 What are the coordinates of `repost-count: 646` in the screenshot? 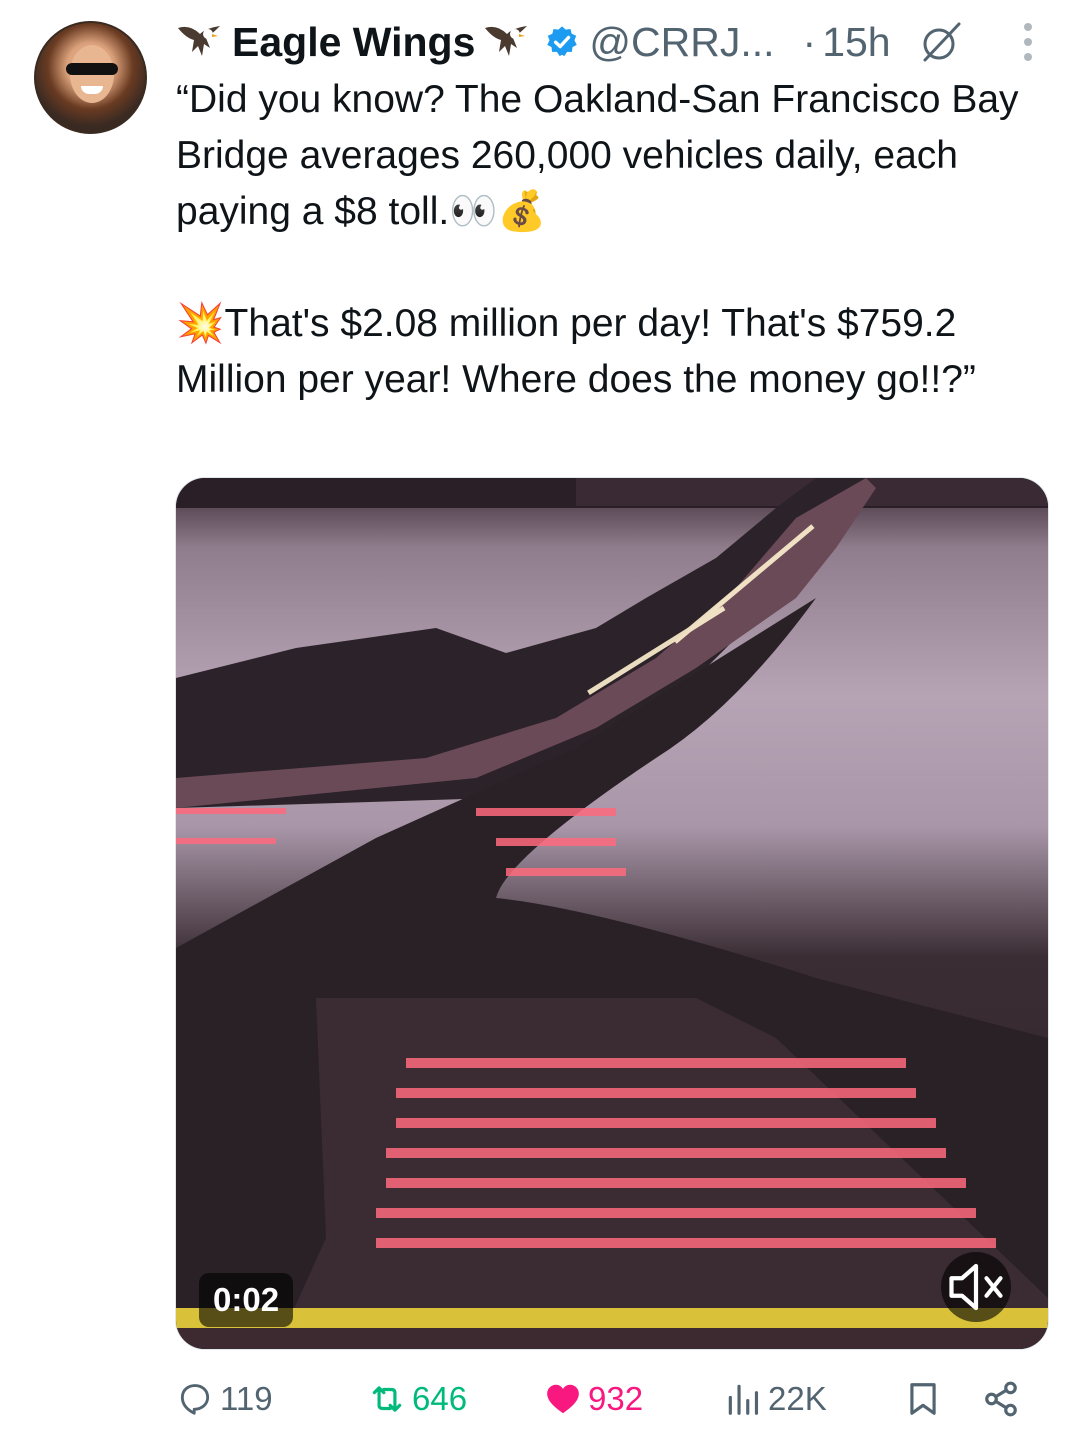 It's located at (440, 1398).